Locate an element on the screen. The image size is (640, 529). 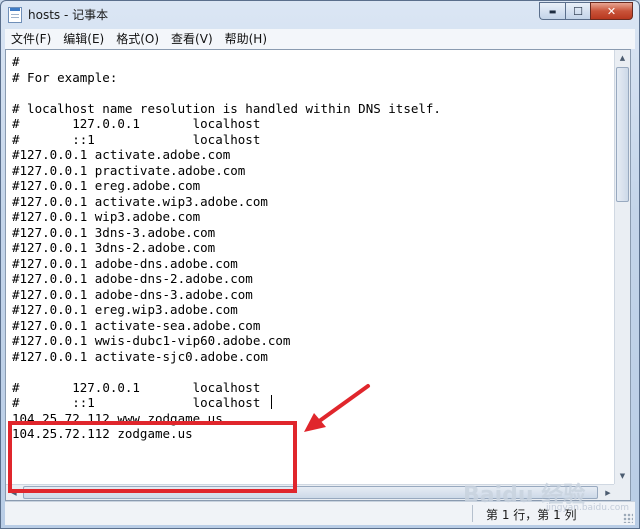
text-line: #127.0.0.1 ereg.adobe.com is located at coordinates (106, 185).